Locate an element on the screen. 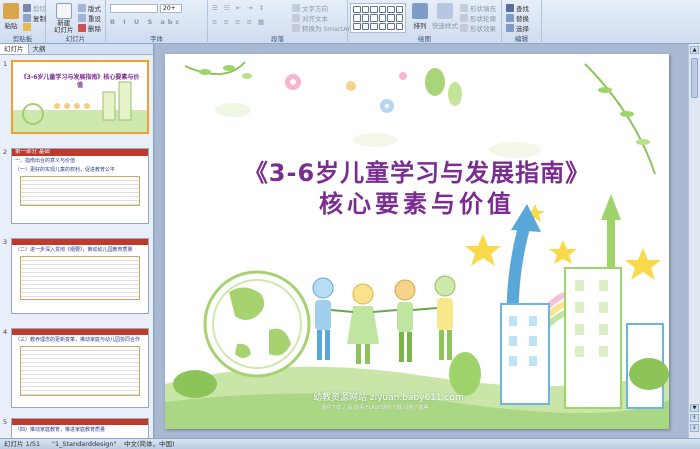  layout-icon is located at coordinates (82, 8).